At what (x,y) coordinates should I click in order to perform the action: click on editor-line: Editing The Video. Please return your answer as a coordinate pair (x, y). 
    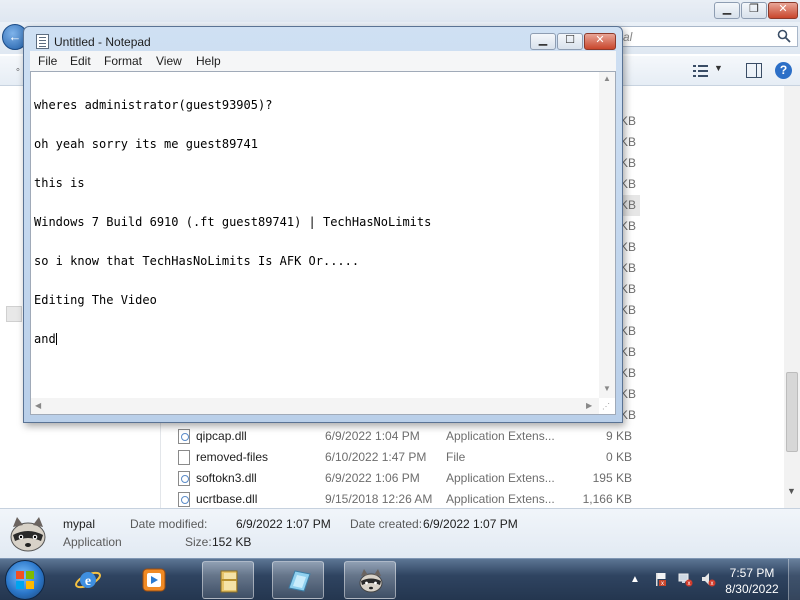
    Looking at the image, I should click on (315, 300).